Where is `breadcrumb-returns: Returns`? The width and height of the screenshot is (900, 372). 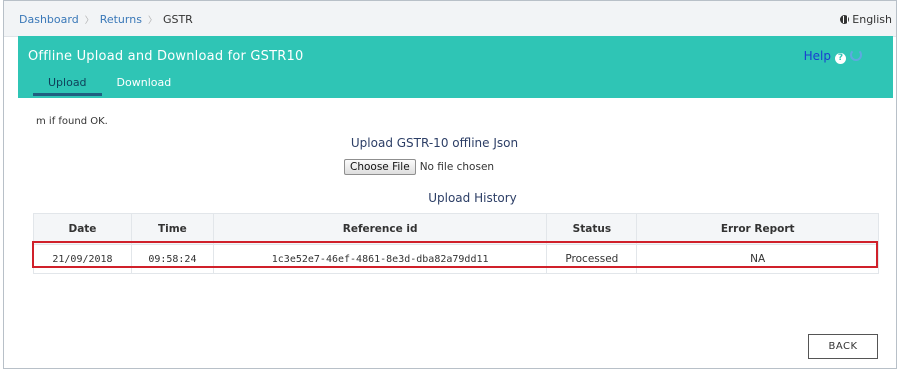
breadcrumb-returns: Returns is located at coordinates (121, 19).